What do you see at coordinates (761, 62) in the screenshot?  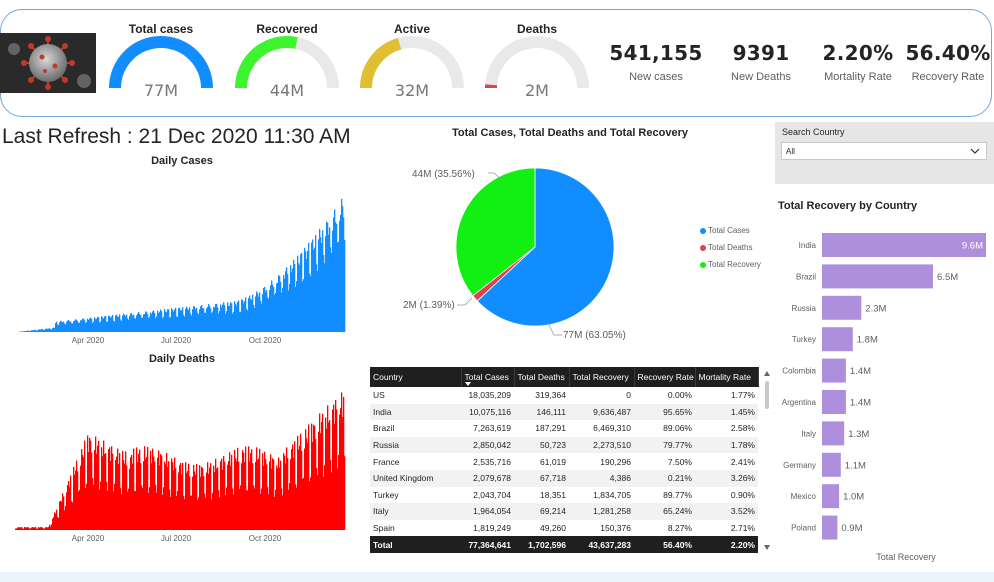 I see `card-new-deaths: 9391 New Deaths` at bounding box center [761, 62].